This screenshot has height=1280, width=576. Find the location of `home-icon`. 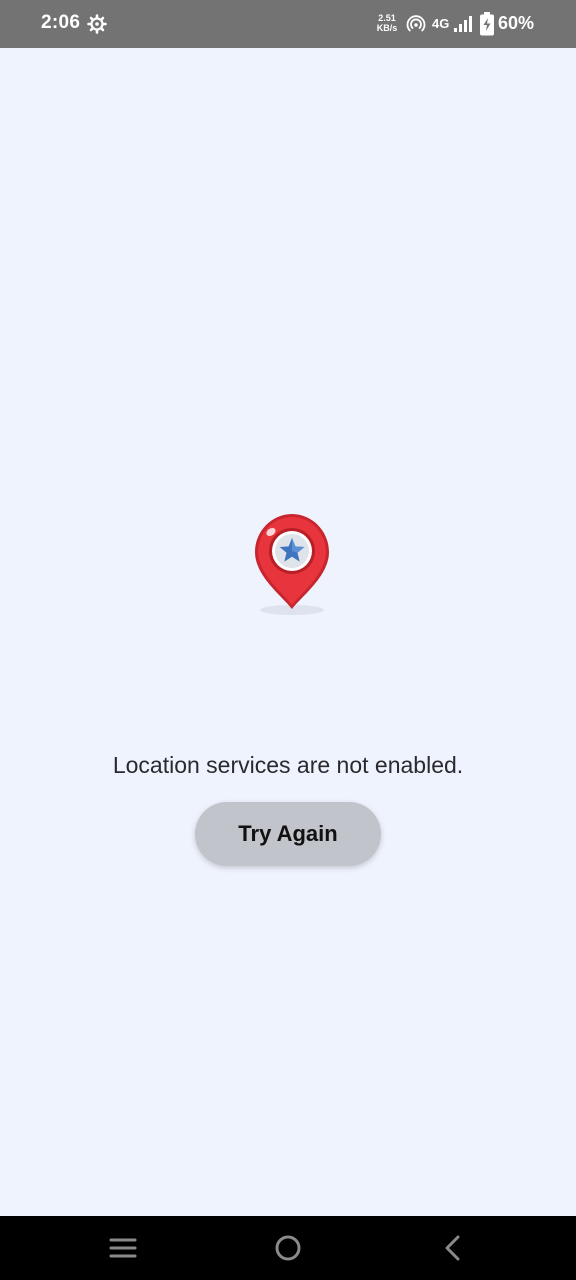

home-icon is located at coordinates (288, 1248).